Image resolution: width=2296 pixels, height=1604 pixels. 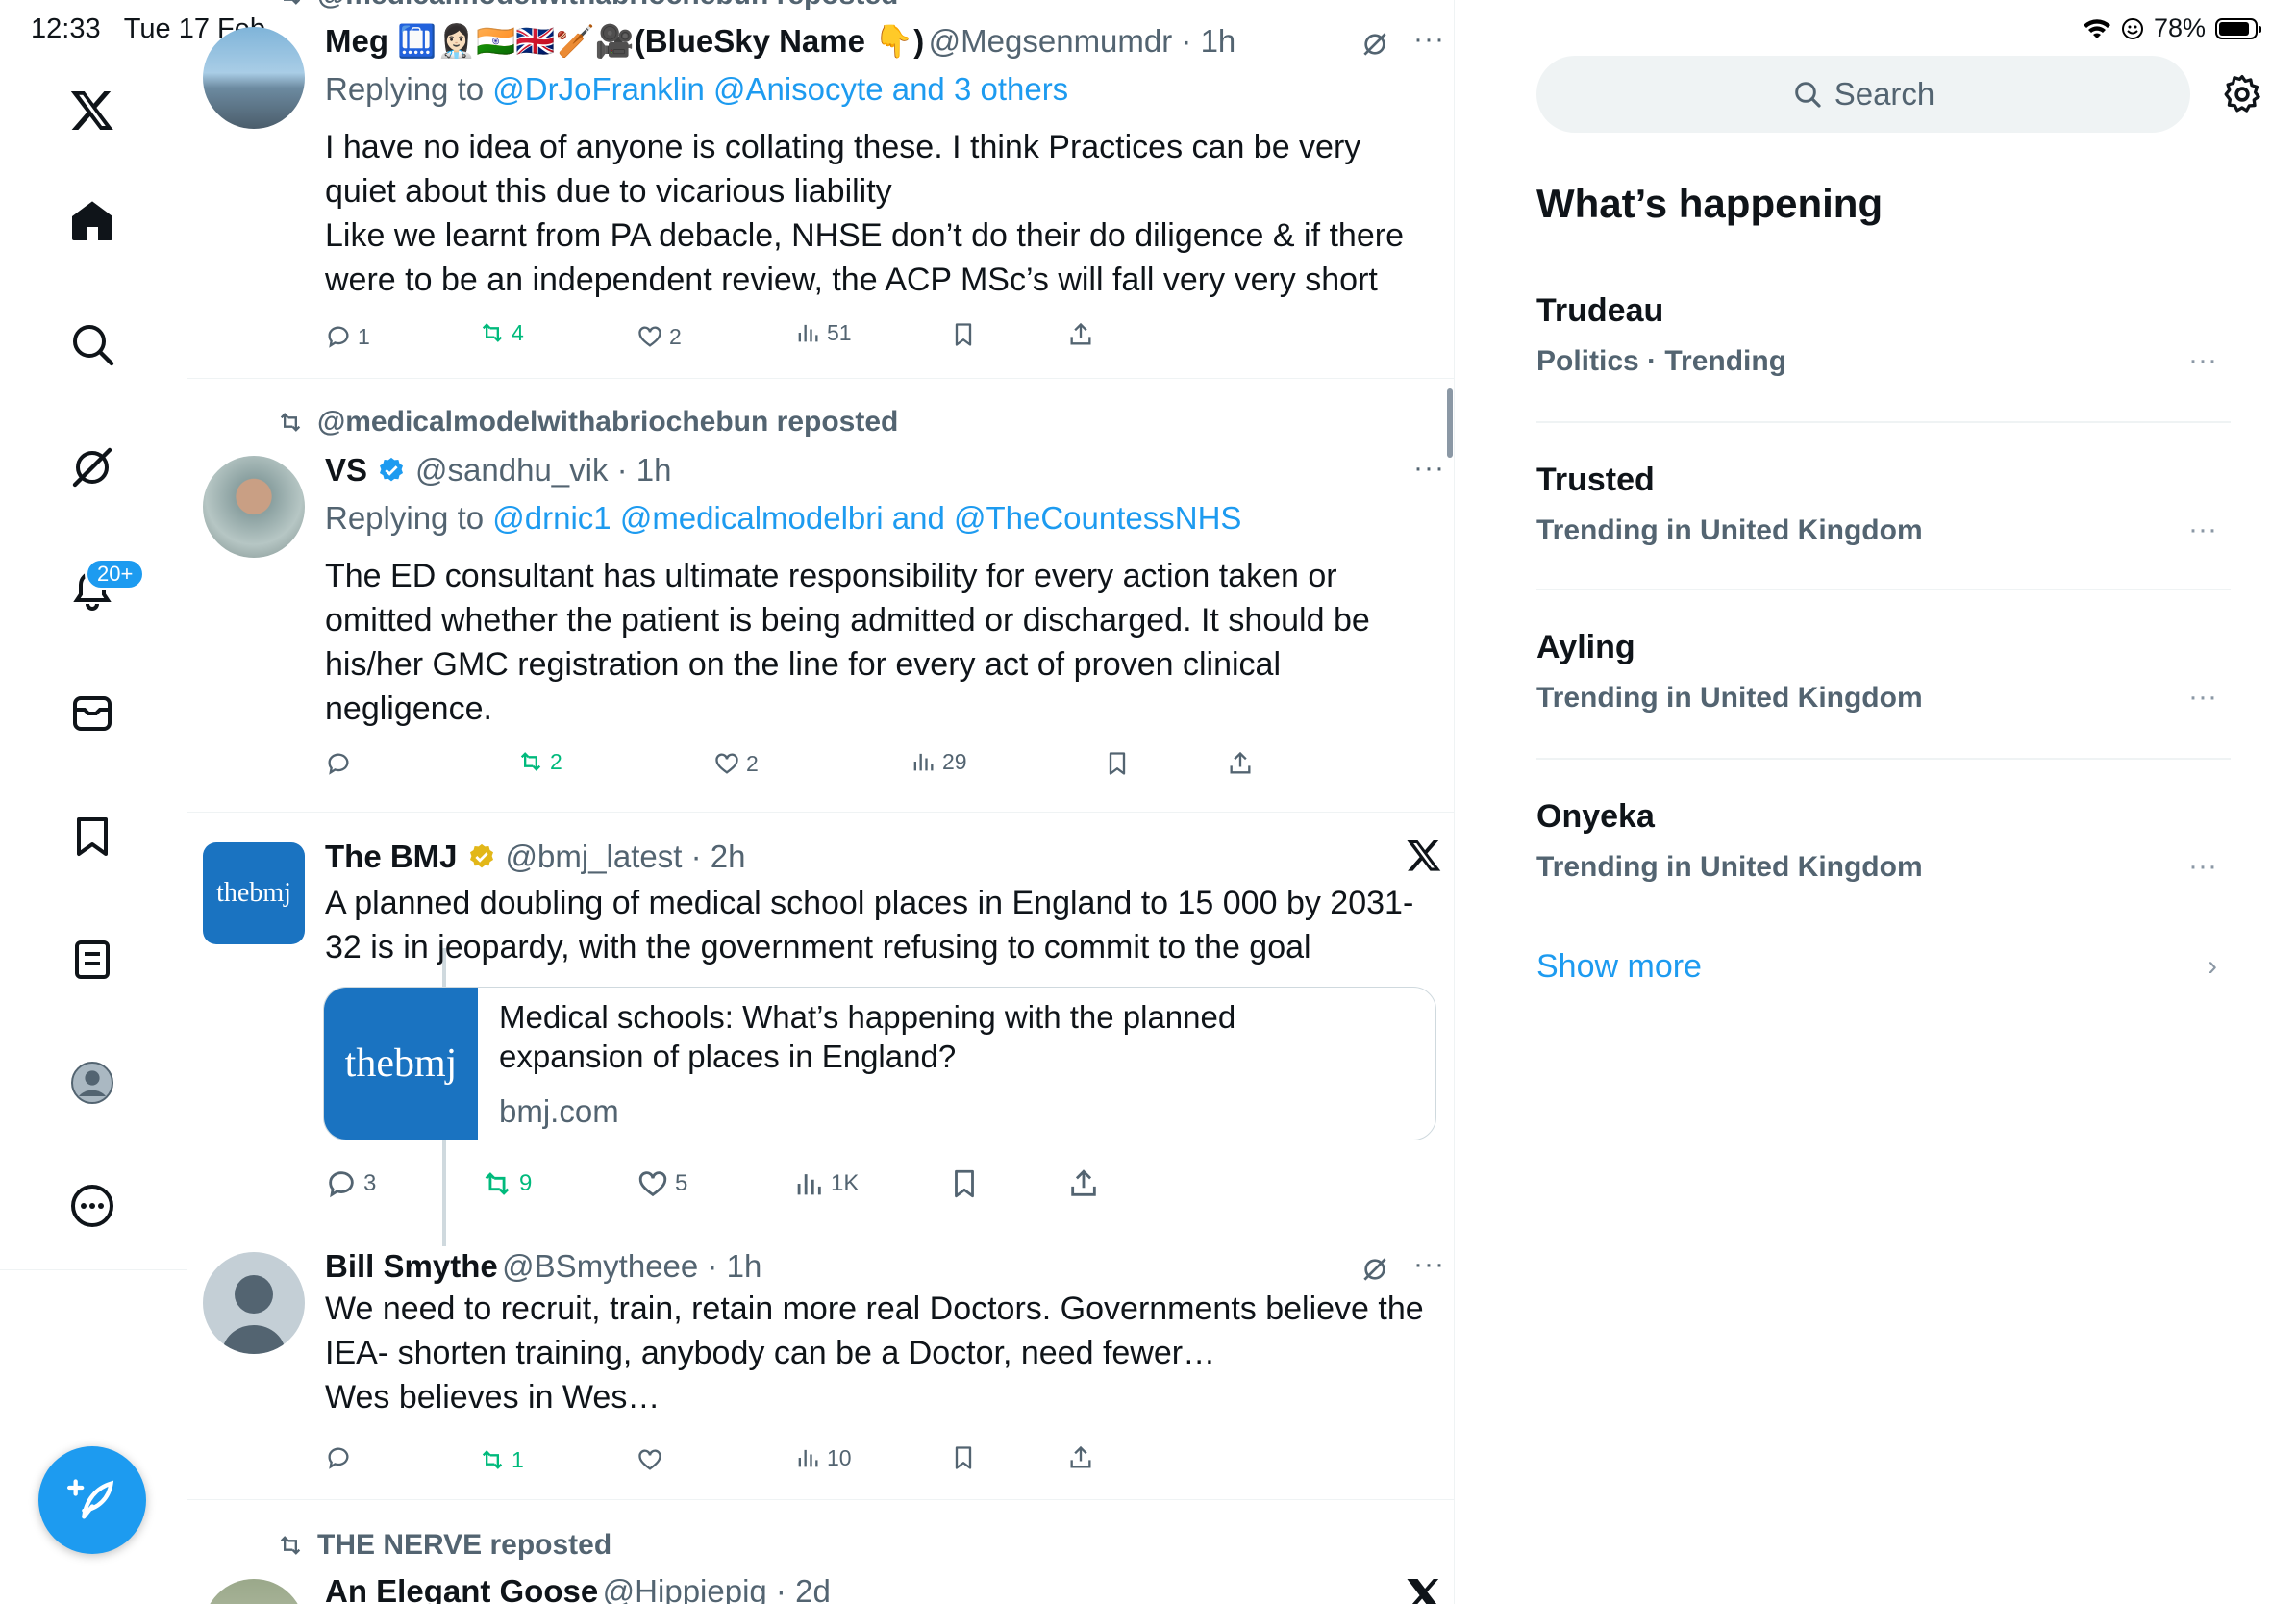 What do you see at coordinates (1600, 310) in the screenshot?
I see `trend-name: Trudeau` at bounding box center [1600, 310].